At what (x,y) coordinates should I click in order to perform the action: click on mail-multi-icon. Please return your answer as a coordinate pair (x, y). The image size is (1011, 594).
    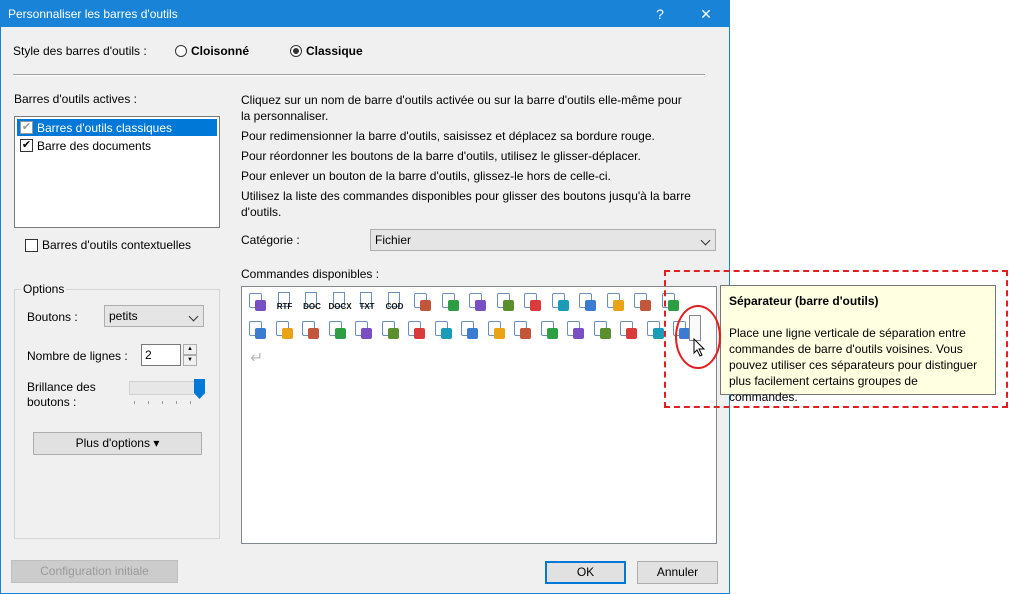
    Looking at the image, I should click on (549, 330).